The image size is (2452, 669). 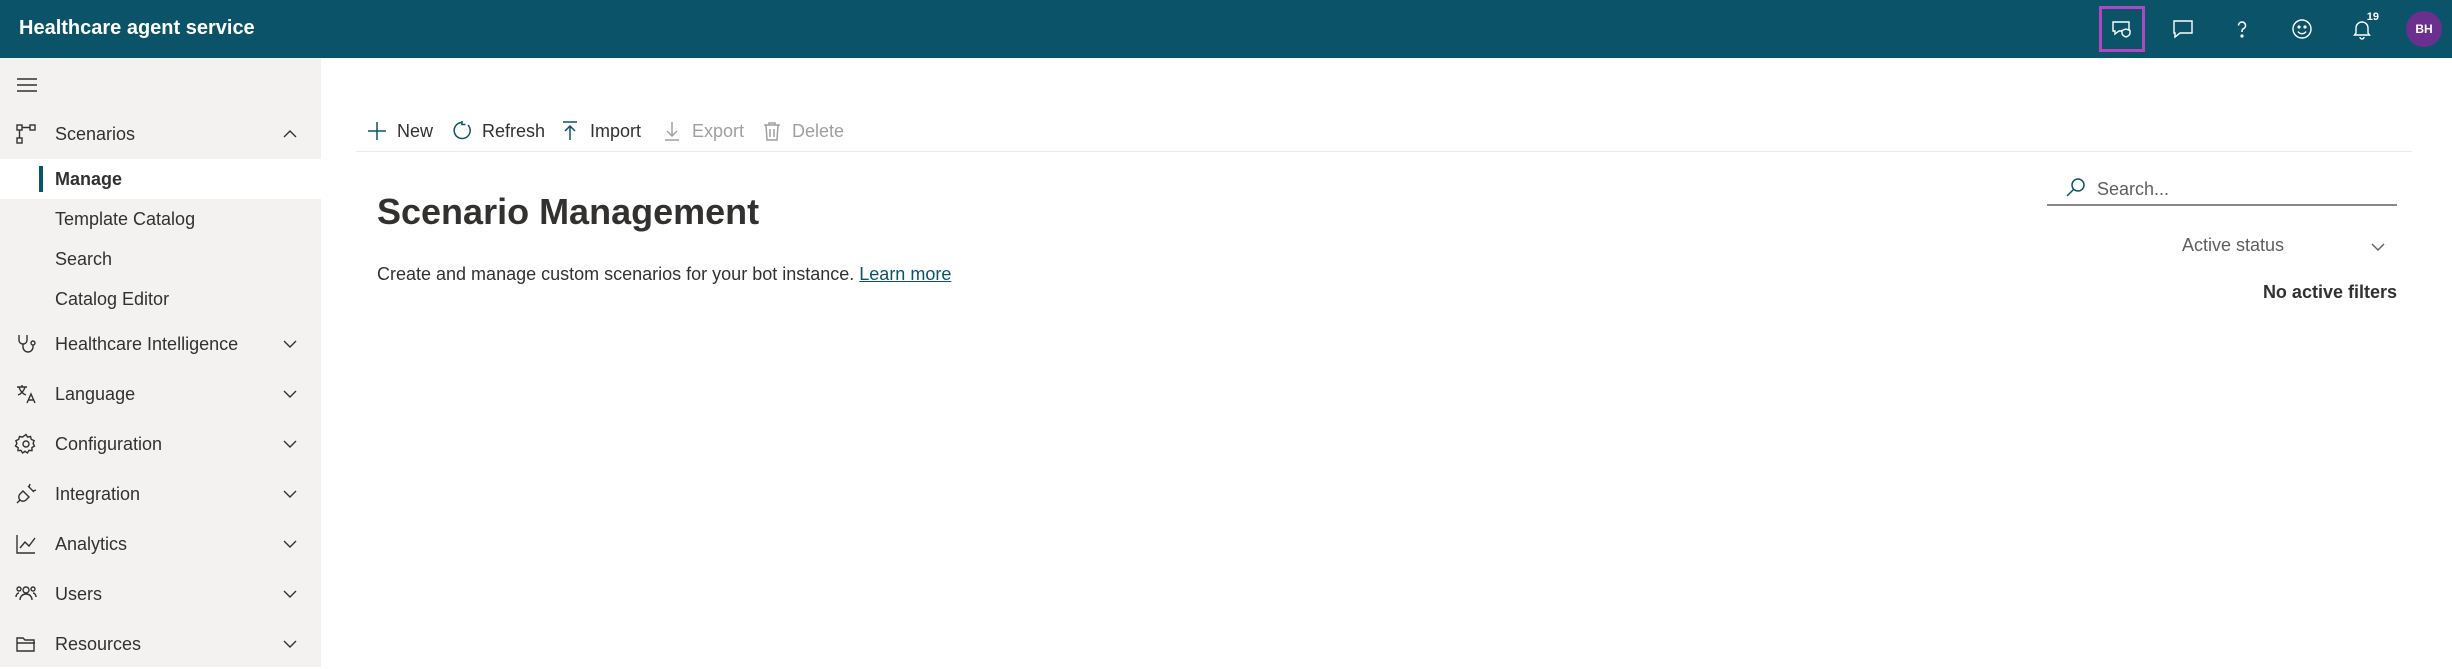 I want to click on chevron-up-icon, so click(x=290, y=134).